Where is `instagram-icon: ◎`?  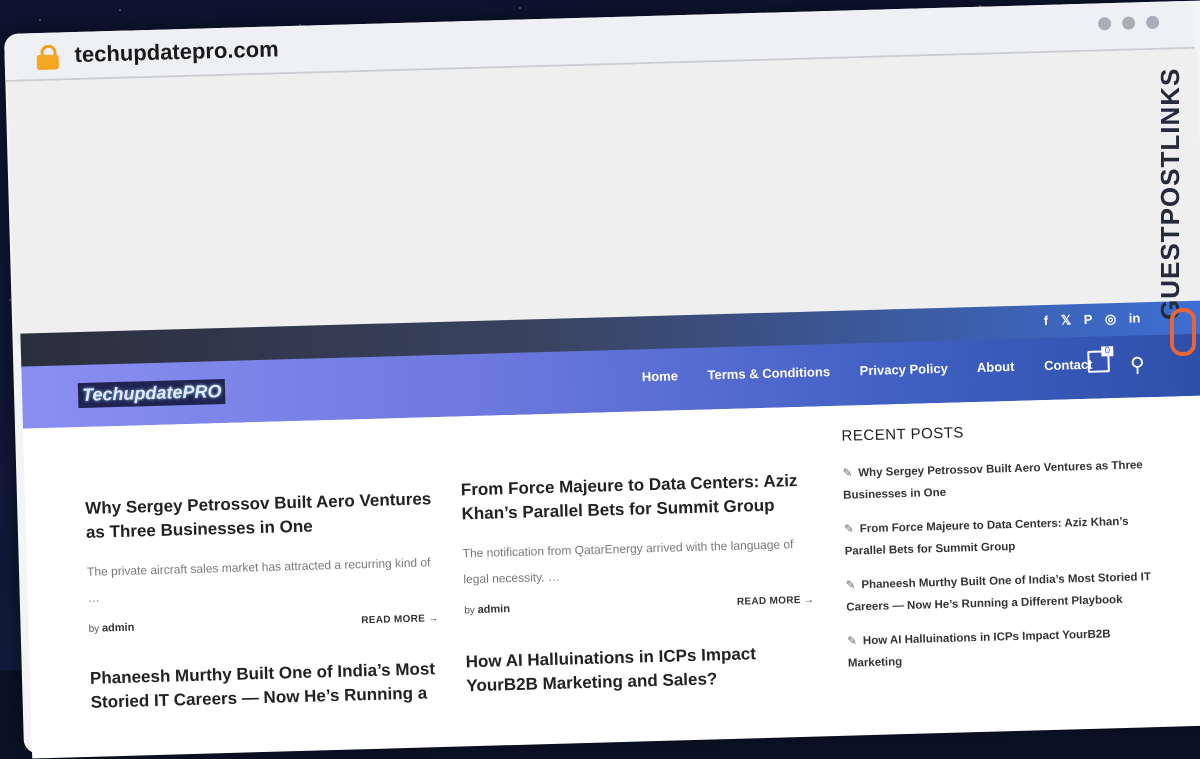
instagram-icon: ◎ is located at coordinates (1111, 318).